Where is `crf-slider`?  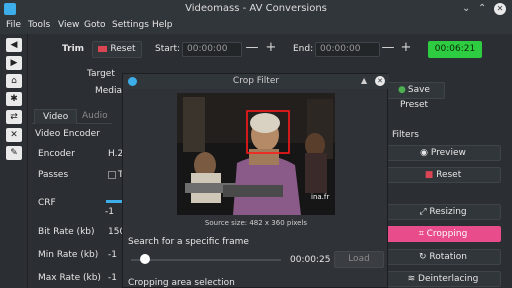
crf-slider is located at coordinates (114, 201).